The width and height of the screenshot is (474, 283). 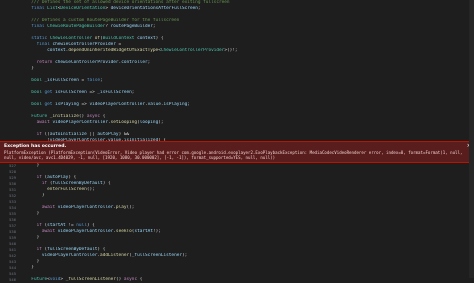 What do you see at coordinates (192, 50) in the screenshot?
I see `code-token: ChewieControllerProvider` at bounding box center [192, 50].